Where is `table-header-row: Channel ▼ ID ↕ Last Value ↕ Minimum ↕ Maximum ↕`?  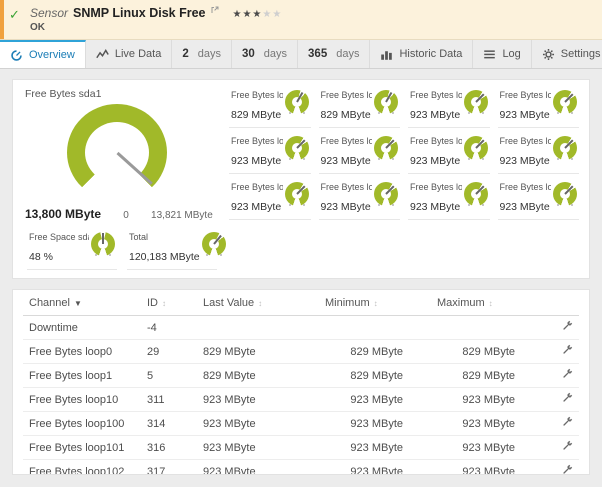
table-header-row: Channel ▼ ID ↕ Last Value ↕ Minimum ↕ Maximum ↕ is located at coordinates (301, 303).